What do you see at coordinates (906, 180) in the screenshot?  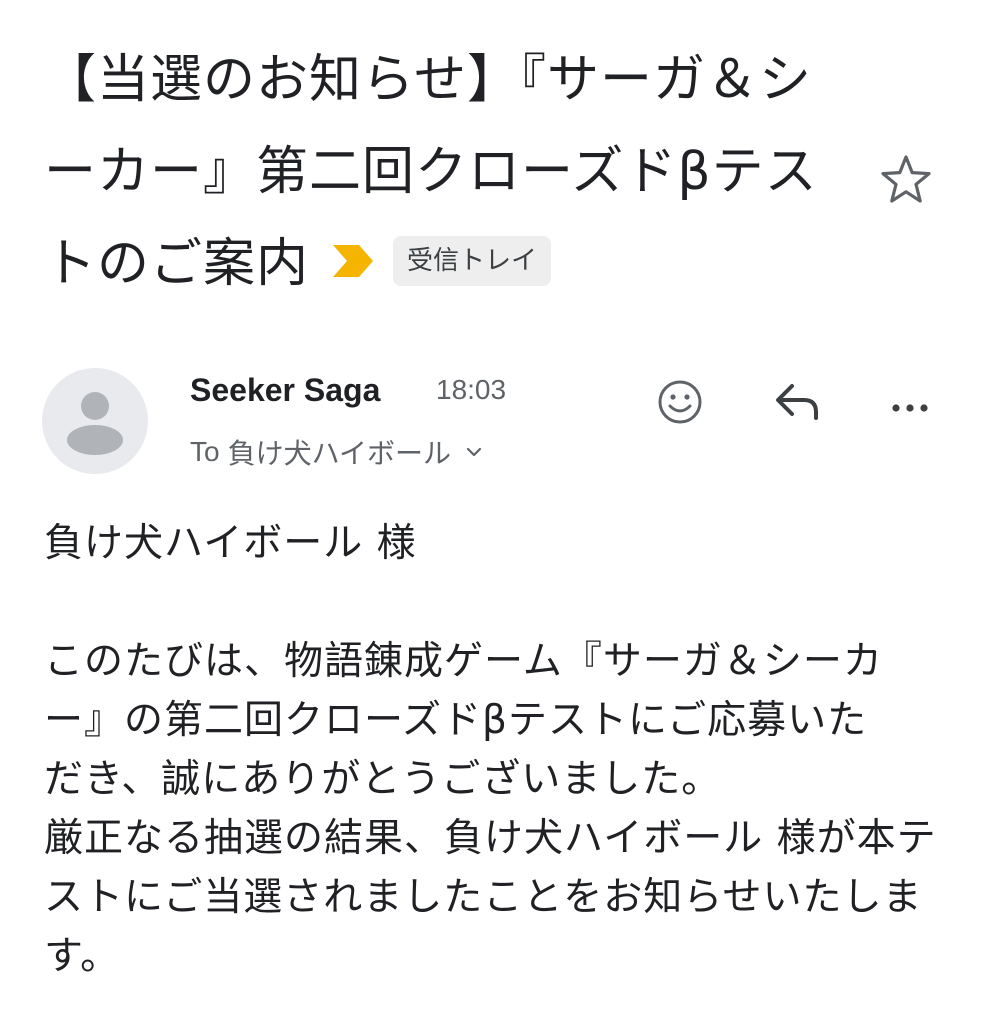 I see `star-icon` at bounding box center [906, 180].